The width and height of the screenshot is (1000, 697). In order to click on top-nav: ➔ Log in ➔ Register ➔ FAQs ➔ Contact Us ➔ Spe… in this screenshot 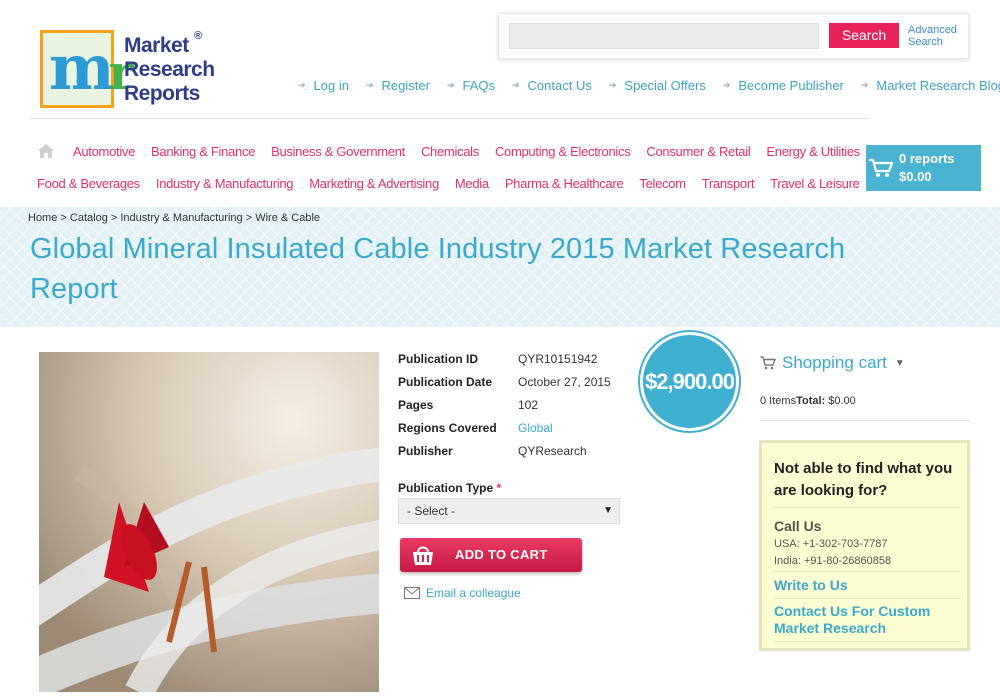, I will do `click(649, 85)`.